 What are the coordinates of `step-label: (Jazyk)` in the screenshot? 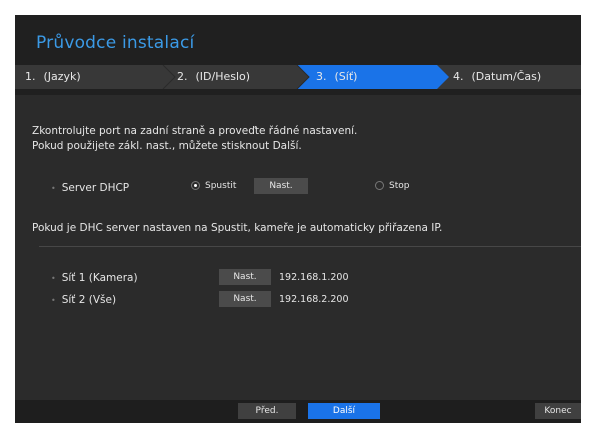 It's located at (62, 76).